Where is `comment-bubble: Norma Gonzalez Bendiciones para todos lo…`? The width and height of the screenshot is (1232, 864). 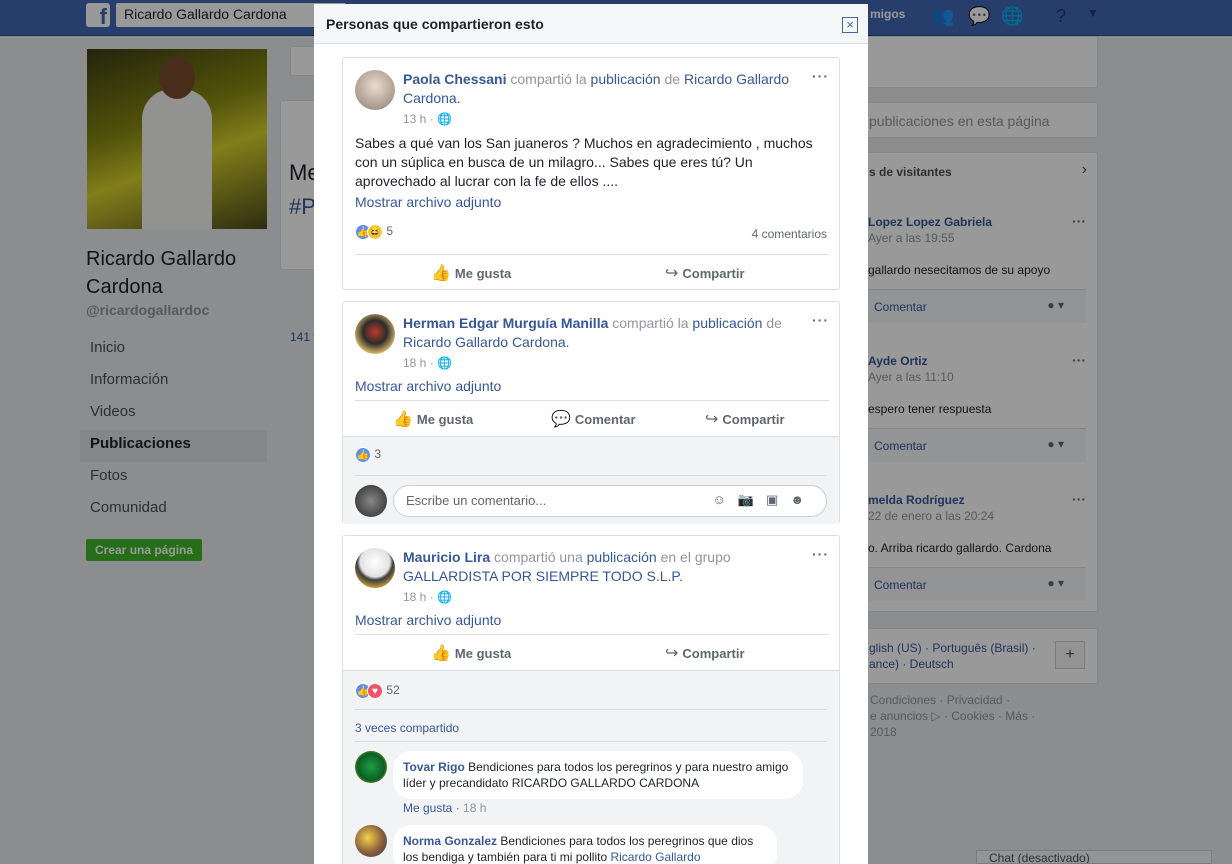 comment-bubble: Norma Gonzalez Bendiciones para todos lo… is located at coordinates (585, 844).